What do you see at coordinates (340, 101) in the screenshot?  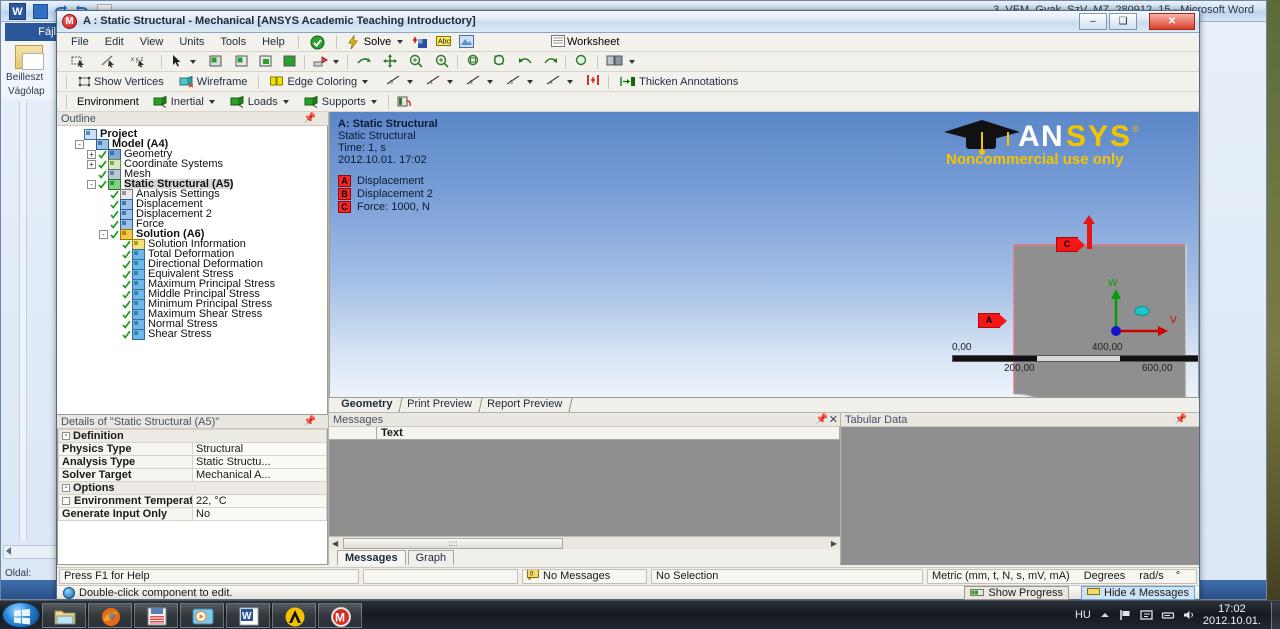 I see `supports-button: Supports` at bounding box center [340, 101].